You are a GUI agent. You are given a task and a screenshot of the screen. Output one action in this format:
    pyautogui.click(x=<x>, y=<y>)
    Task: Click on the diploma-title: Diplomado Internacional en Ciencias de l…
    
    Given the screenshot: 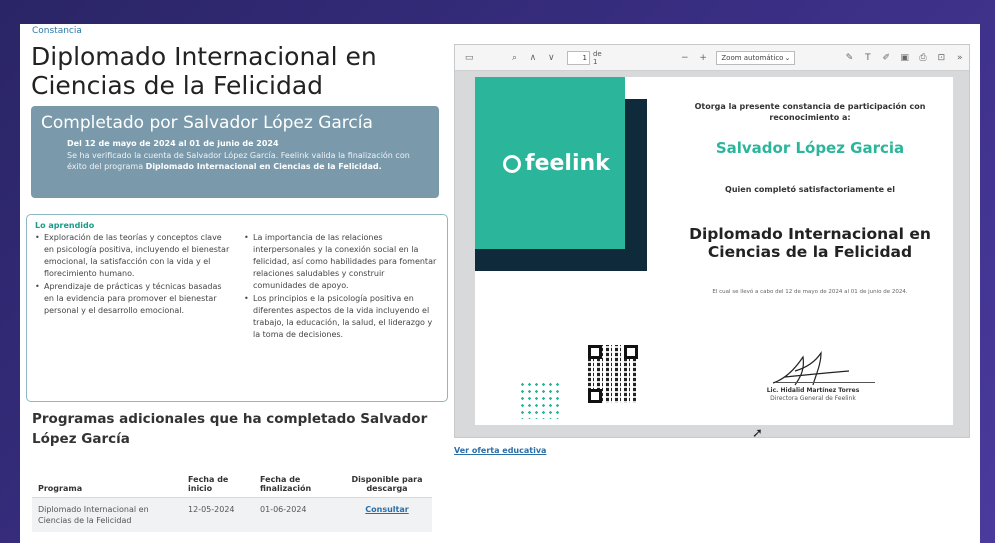 What is the action you would take?
    pyautogui.click(x=810, y=243)
    